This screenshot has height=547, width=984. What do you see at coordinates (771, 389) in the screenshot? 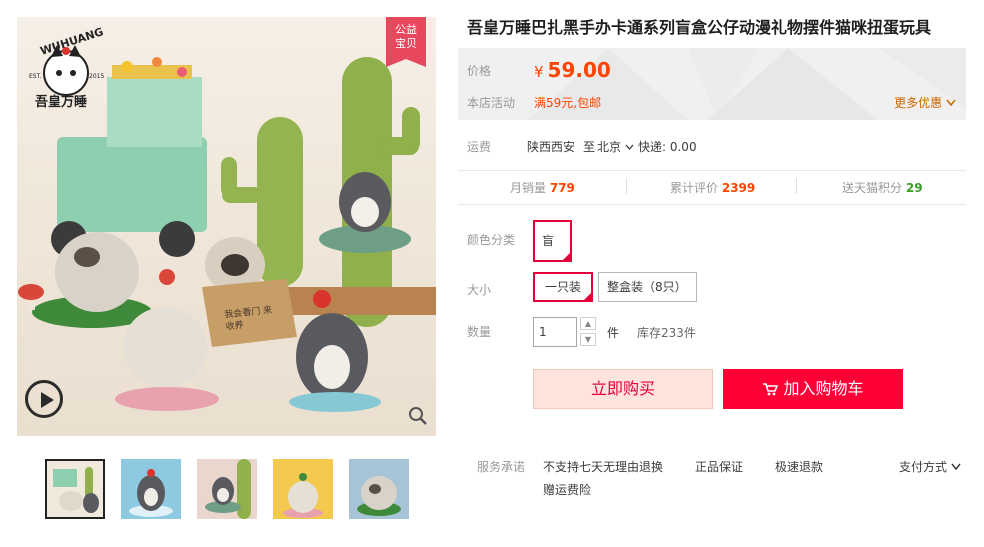
I see `cart-icon` at bounding box center [771, 389].